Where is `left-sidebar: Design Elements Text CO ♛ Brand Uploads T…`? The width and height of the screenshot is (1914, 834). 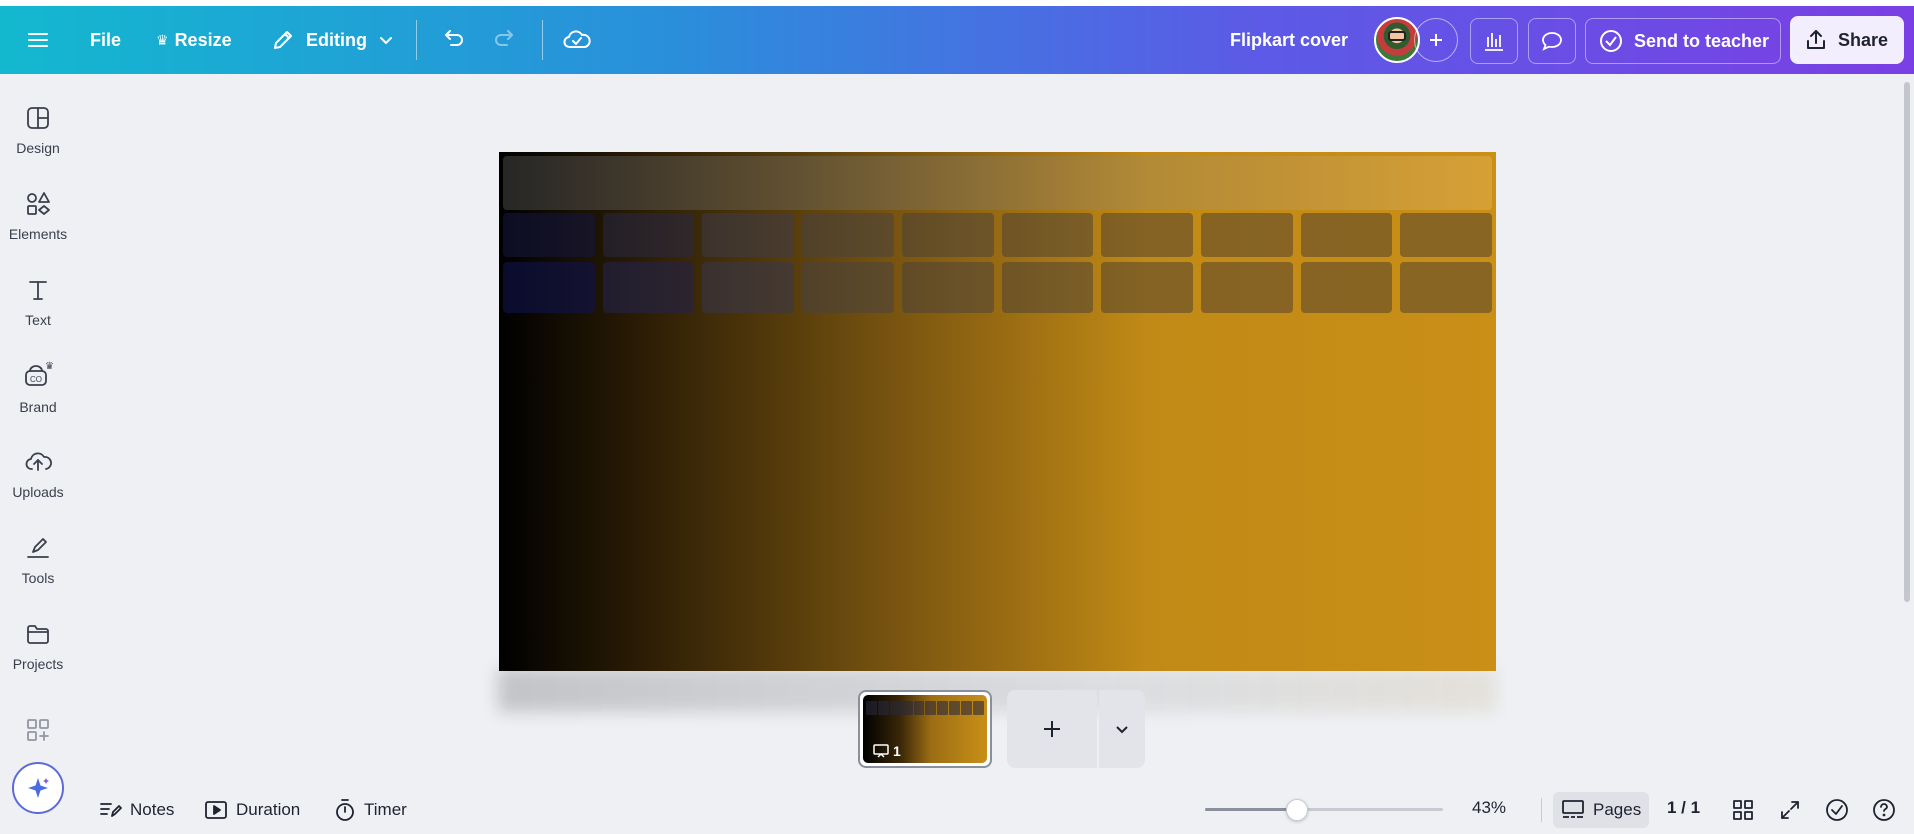 left-sidebar: Design Elements Text CO ♛ Brand Uploads T… is located at coordinates (38, 454).